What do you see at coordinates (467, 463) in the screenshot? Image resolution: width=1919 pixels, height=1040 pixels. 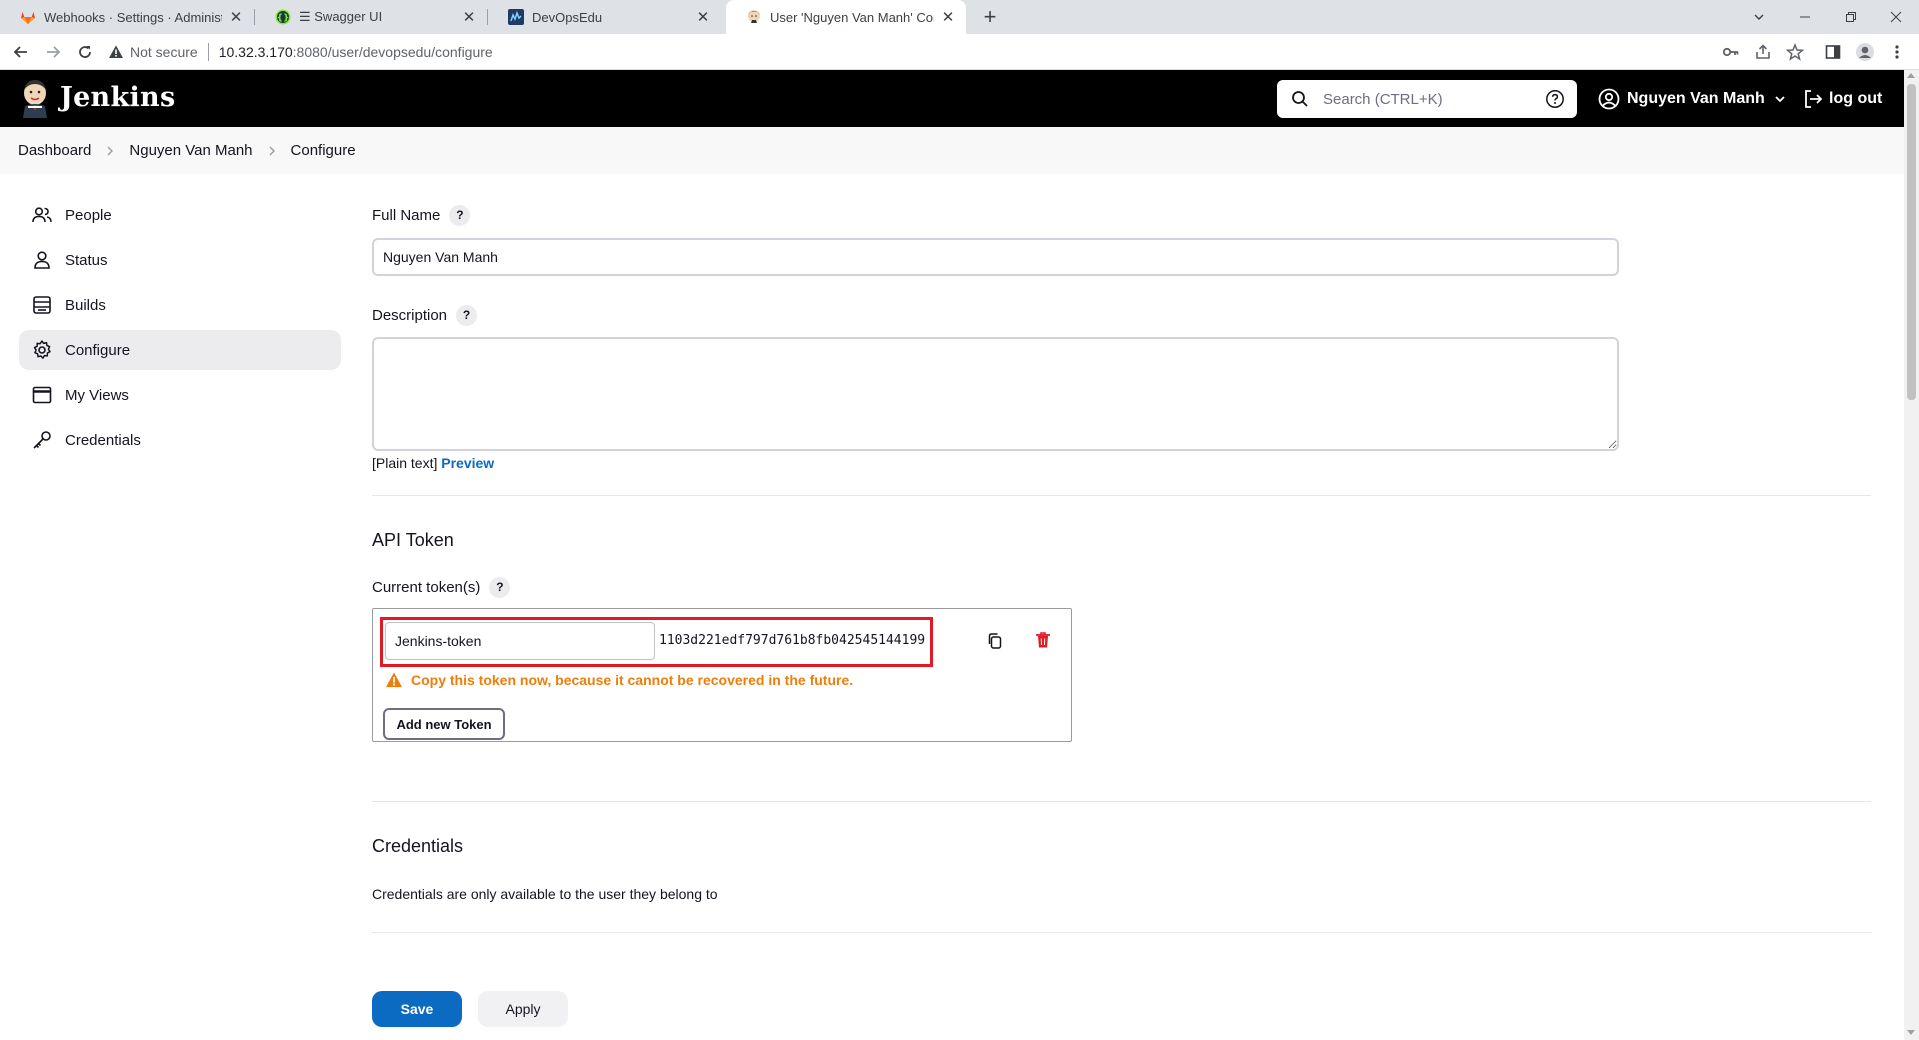 I see `preview-link: Preview` at bounding box center [467, 463].